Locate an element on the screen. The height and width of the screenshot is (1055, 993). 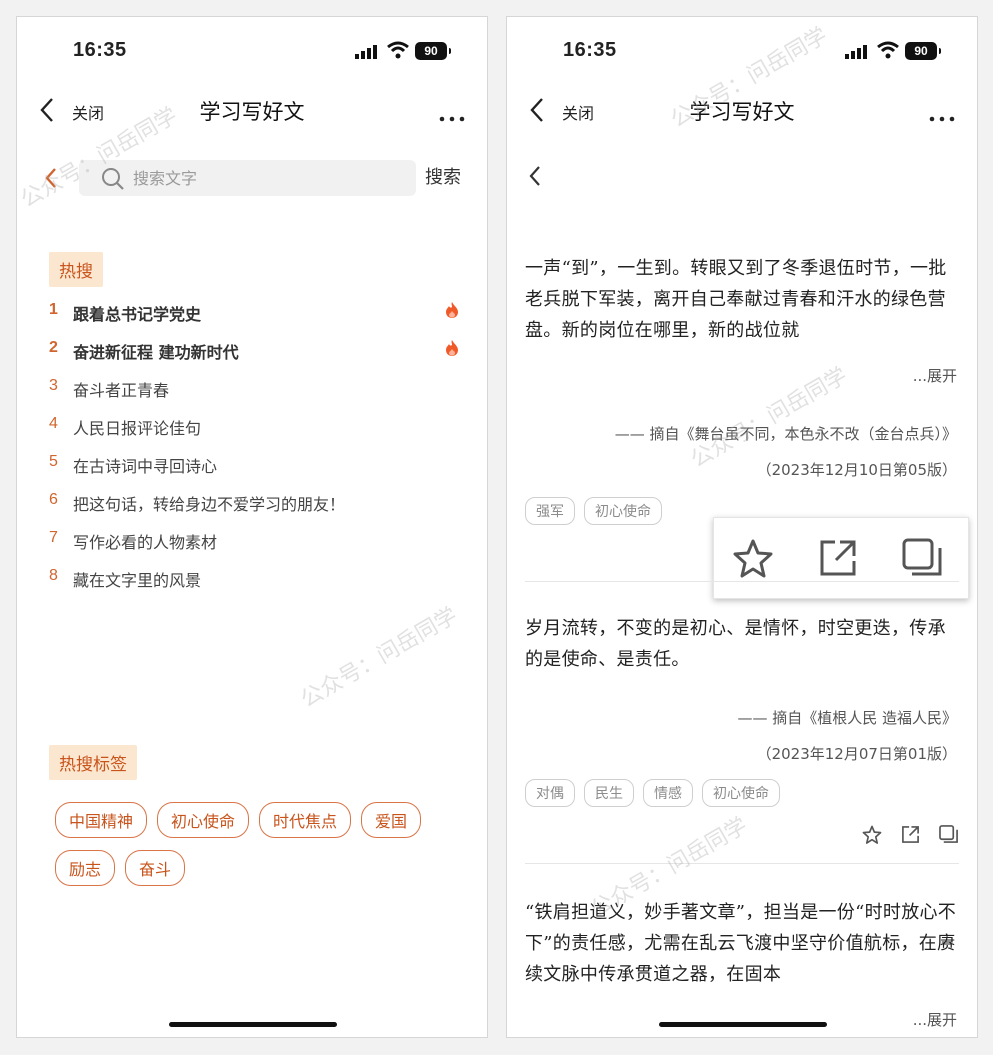
article-source: —— 摘自《植根人民 造福人民》 is located at coordinates (847, 718).